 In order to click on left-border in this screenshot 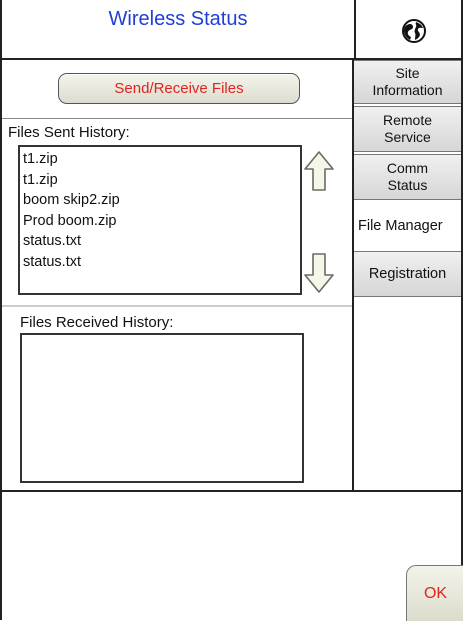, I will do `click(1, 310)`.